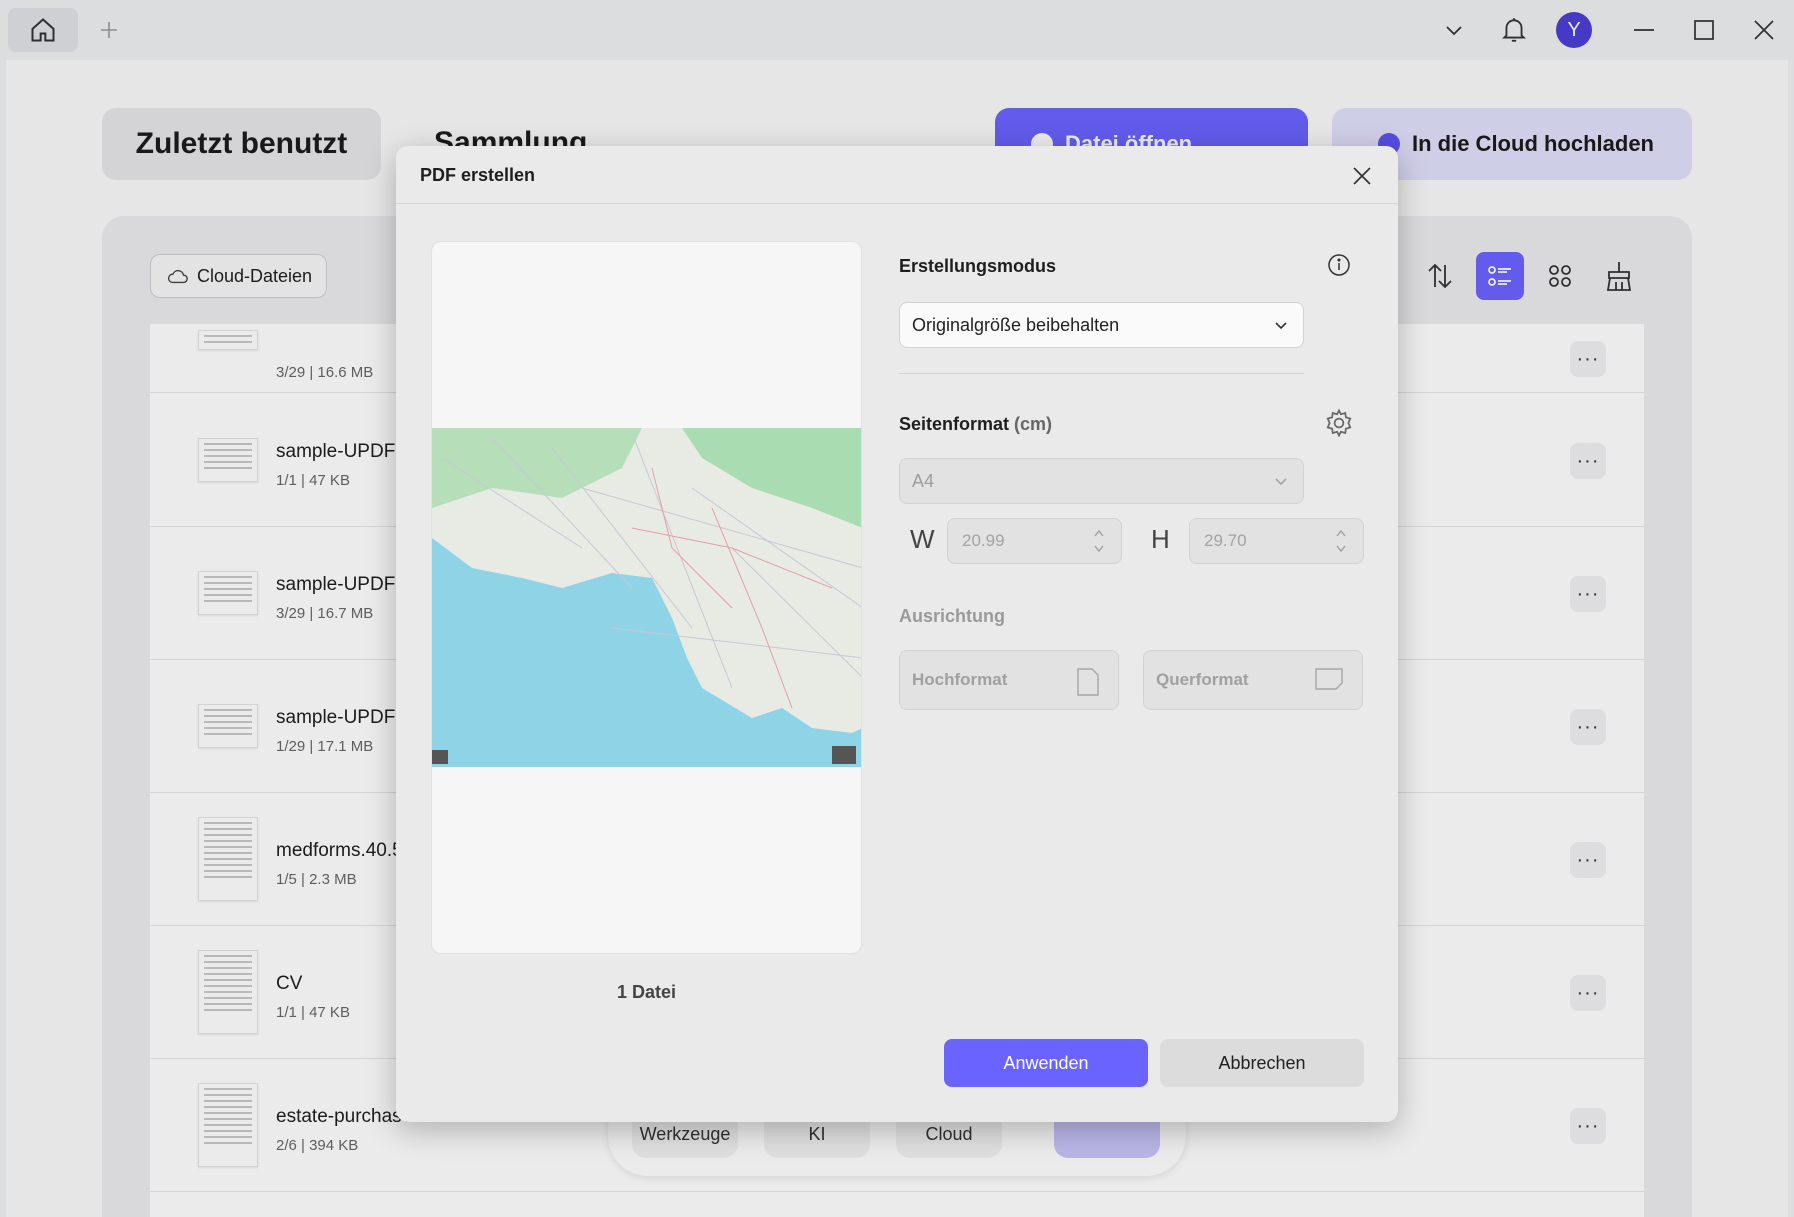 This screenshot has height=1217, width=1794. I want to click on creation-mode-label: Erstellungsmodus, so click(978, 266).